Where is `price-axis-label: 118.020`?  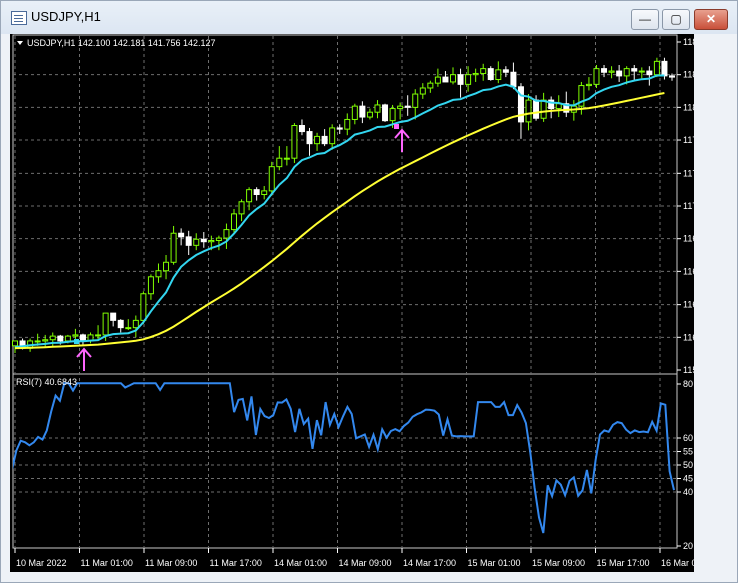
price-axis-label: 118.020 is located at coordinates (688, 107).